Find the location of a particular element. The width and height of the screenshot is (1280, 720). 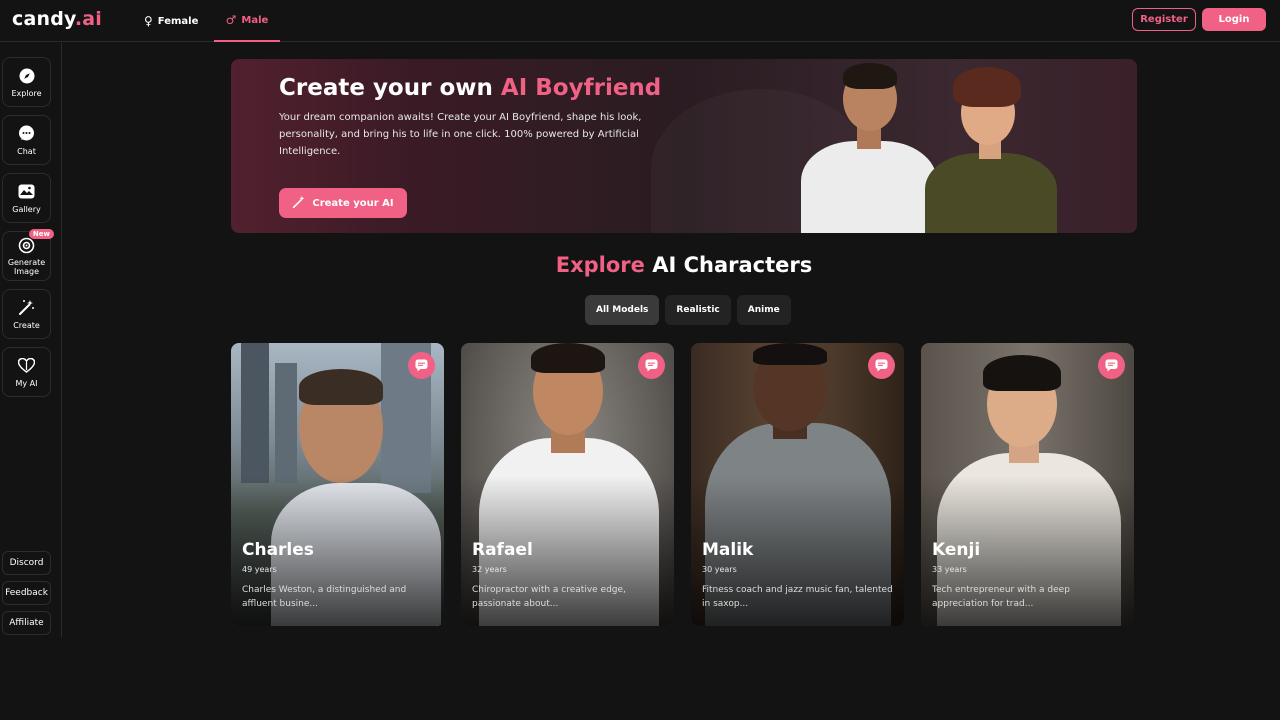

sidebar-item-label: Create is located at coordinates (26, 325).